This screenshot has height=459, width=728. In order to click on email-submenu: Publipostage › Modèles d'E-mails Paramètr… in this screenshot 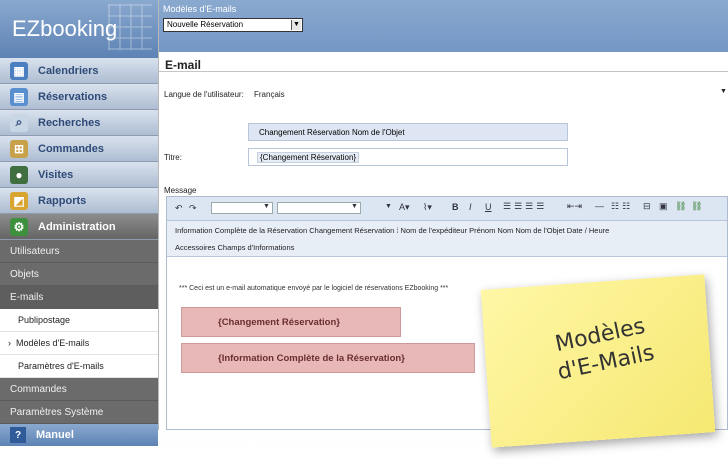, I will do `click(79, 343)`.